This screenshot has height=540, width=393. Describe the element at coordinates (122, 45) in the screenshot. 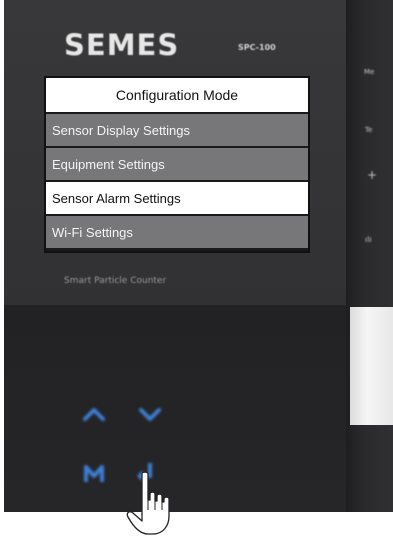

I see `brand-logo: SEMES` at that location.